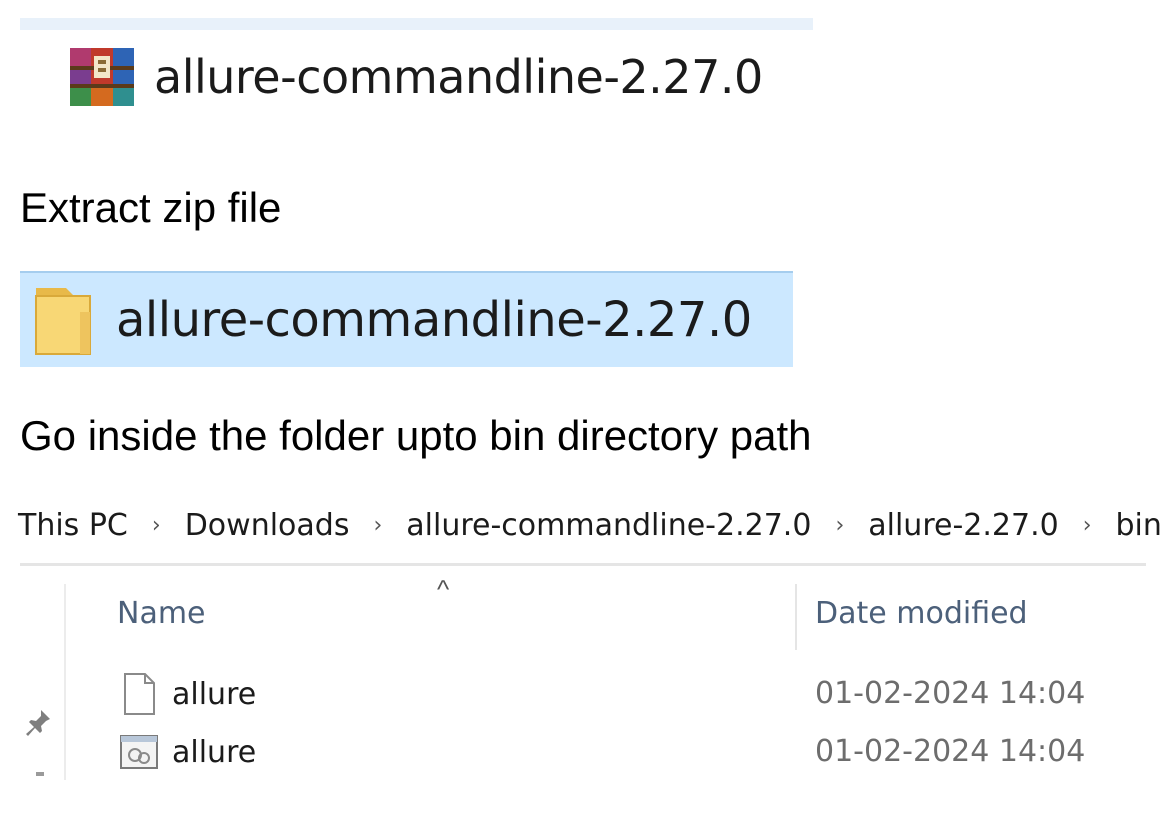 Image resolution: width=1174 pixels, height=814 pixels. Describe the element at coordinates (458, 77) in the screenshot. I see `zip-file-name: allure-commandline-2.27.0` at that location.